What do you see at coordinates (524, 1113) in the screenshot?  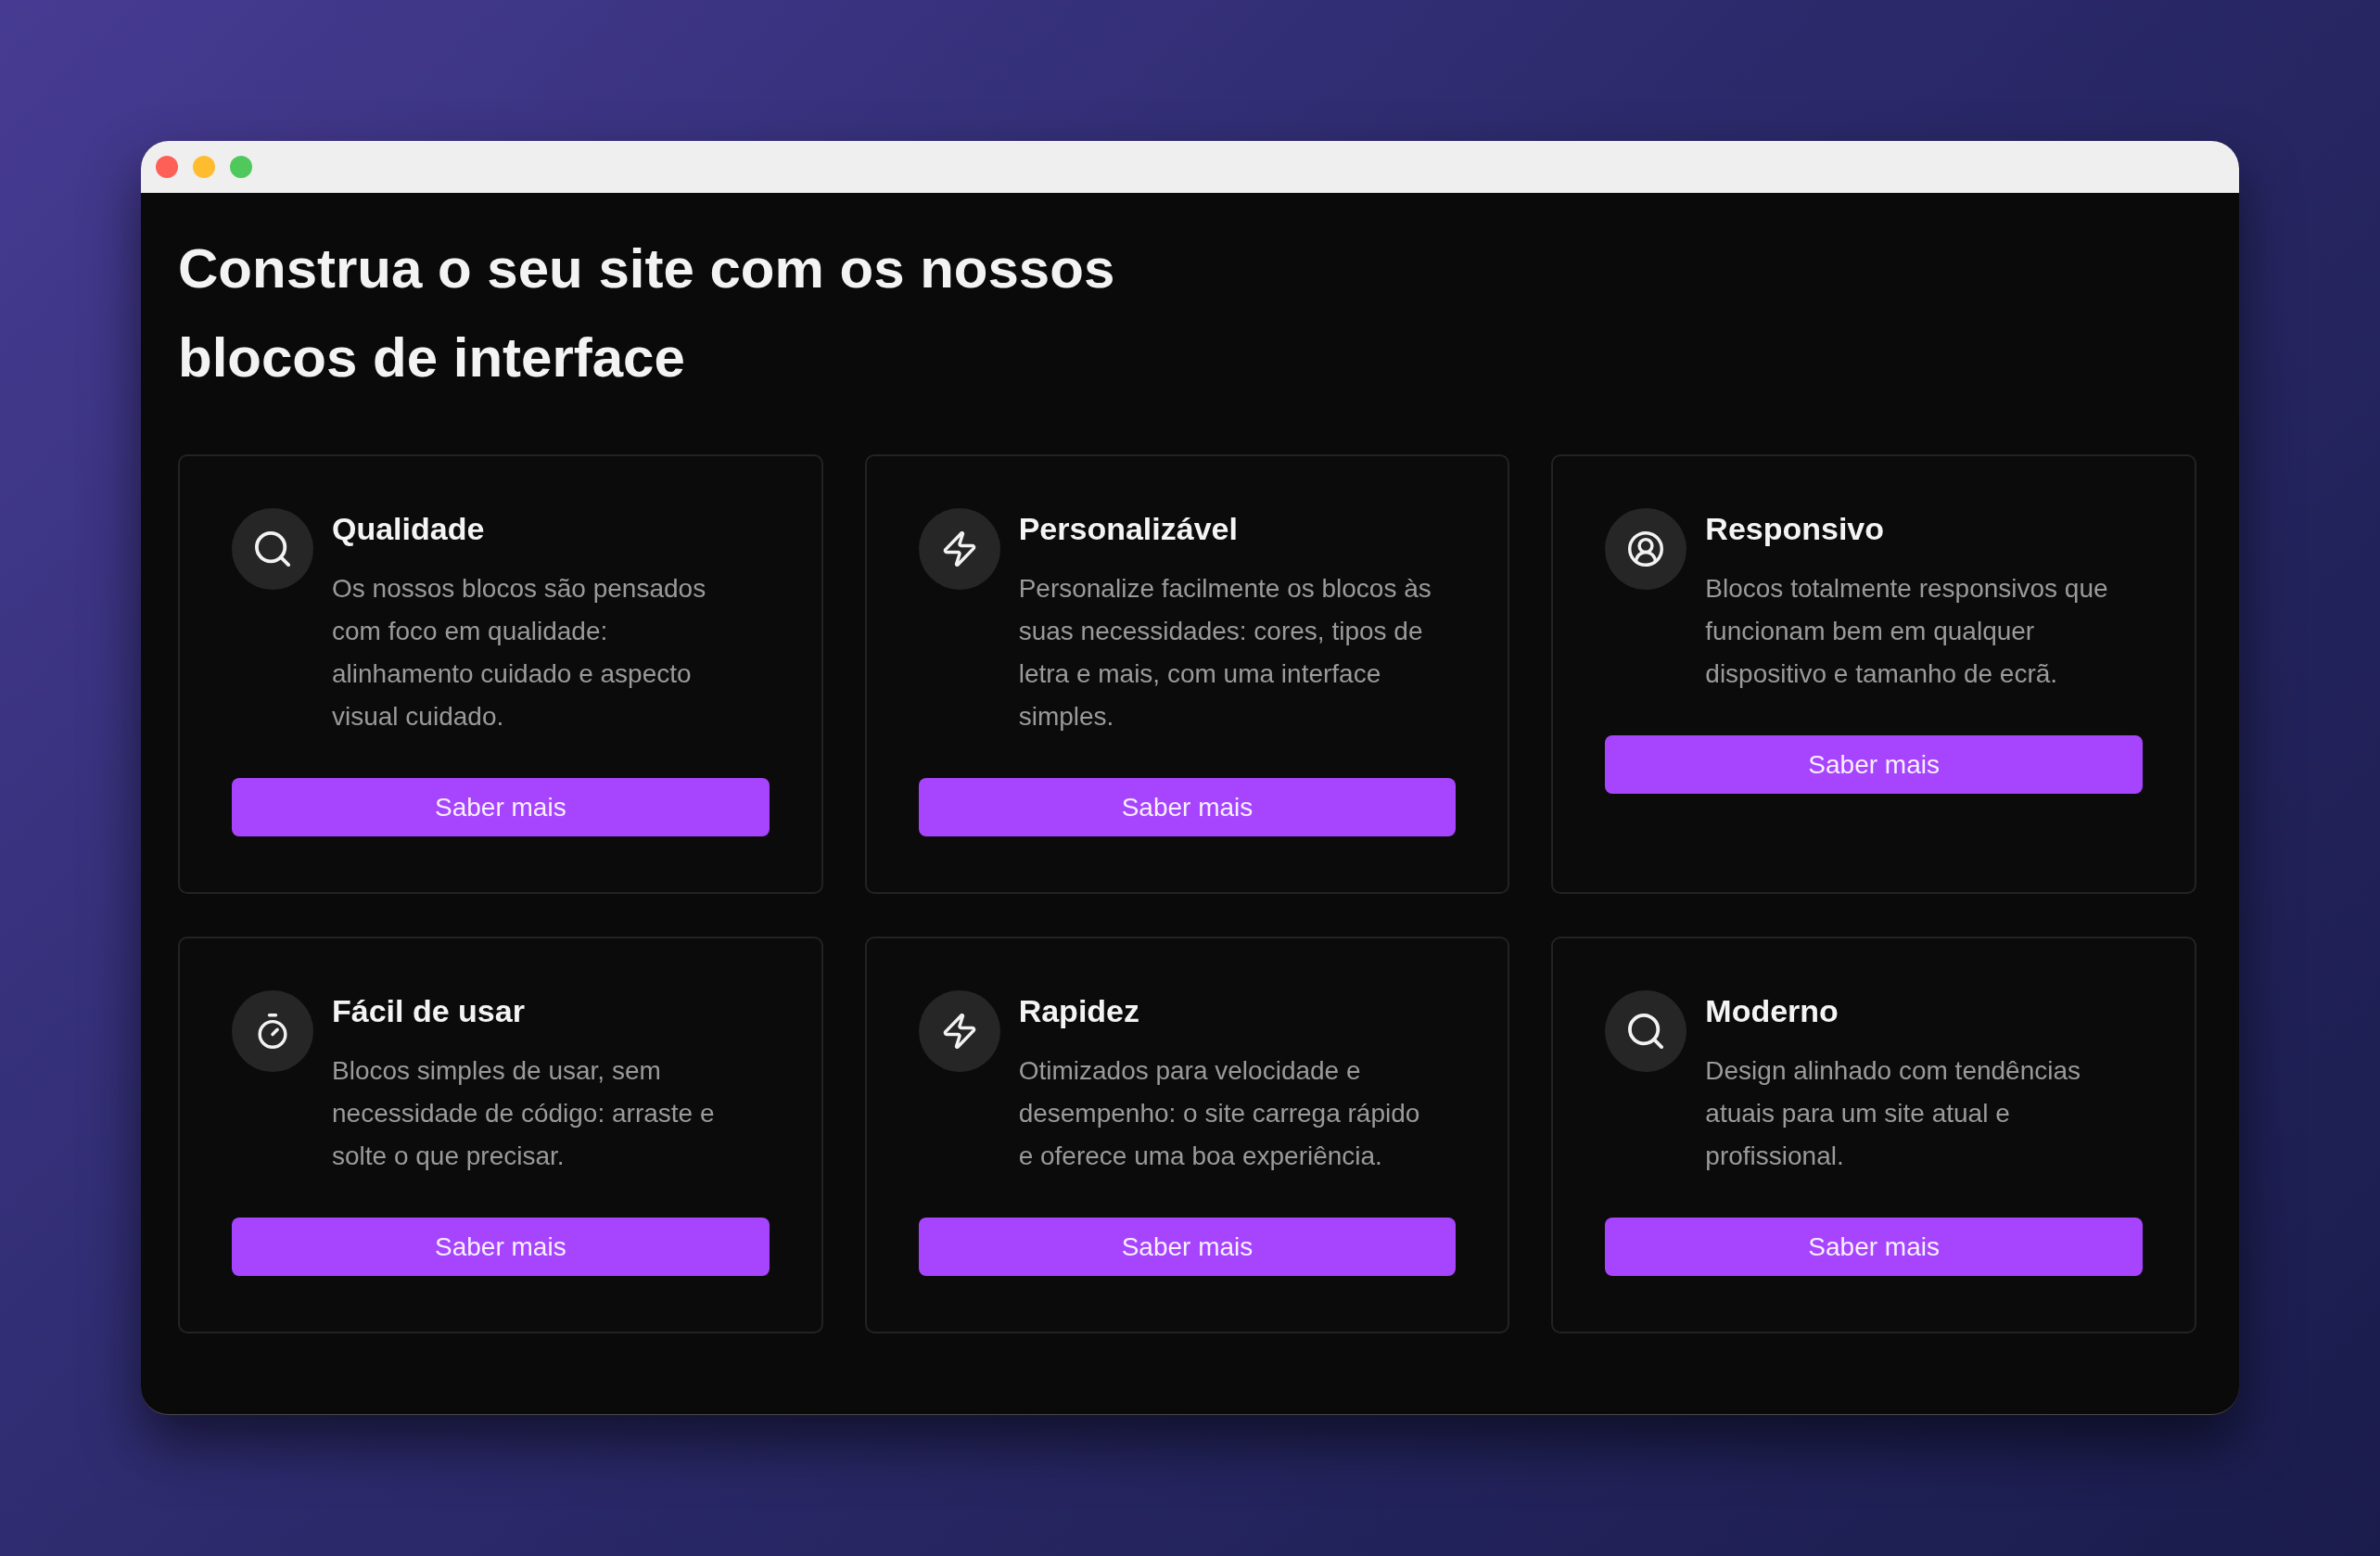 I see `card-description: Blocos simples de usar, sem necessidade de código: arraste e solte o que precisar.` at bounding box center [524, 1113].